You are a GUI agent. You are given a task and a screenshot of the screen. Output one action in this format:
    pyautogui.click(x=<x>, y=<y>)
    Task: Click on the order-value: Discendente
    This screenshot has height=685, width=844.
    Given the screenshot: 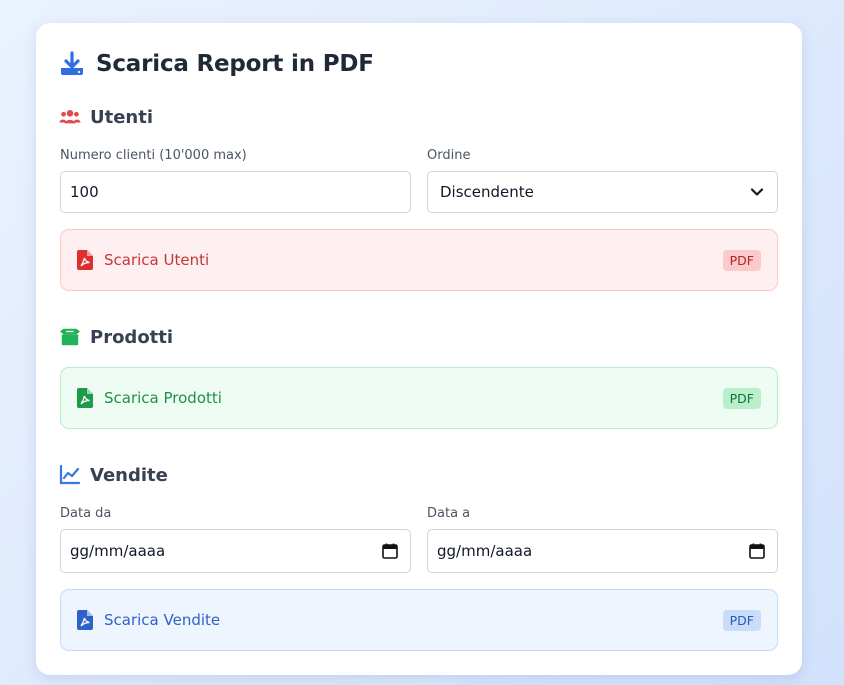 What is the action you would take?
    pyautogui.click(x=487, y=192)
    